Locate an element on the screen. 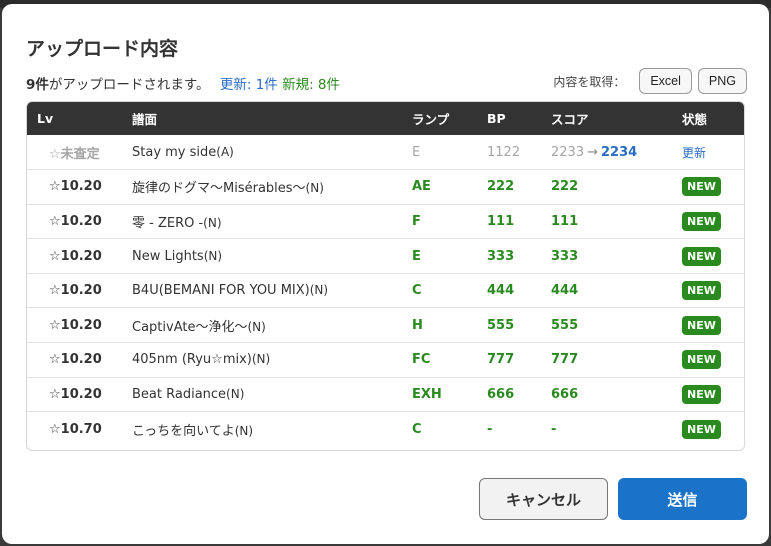  header-bp: BP is located at coordinates (496, 118).